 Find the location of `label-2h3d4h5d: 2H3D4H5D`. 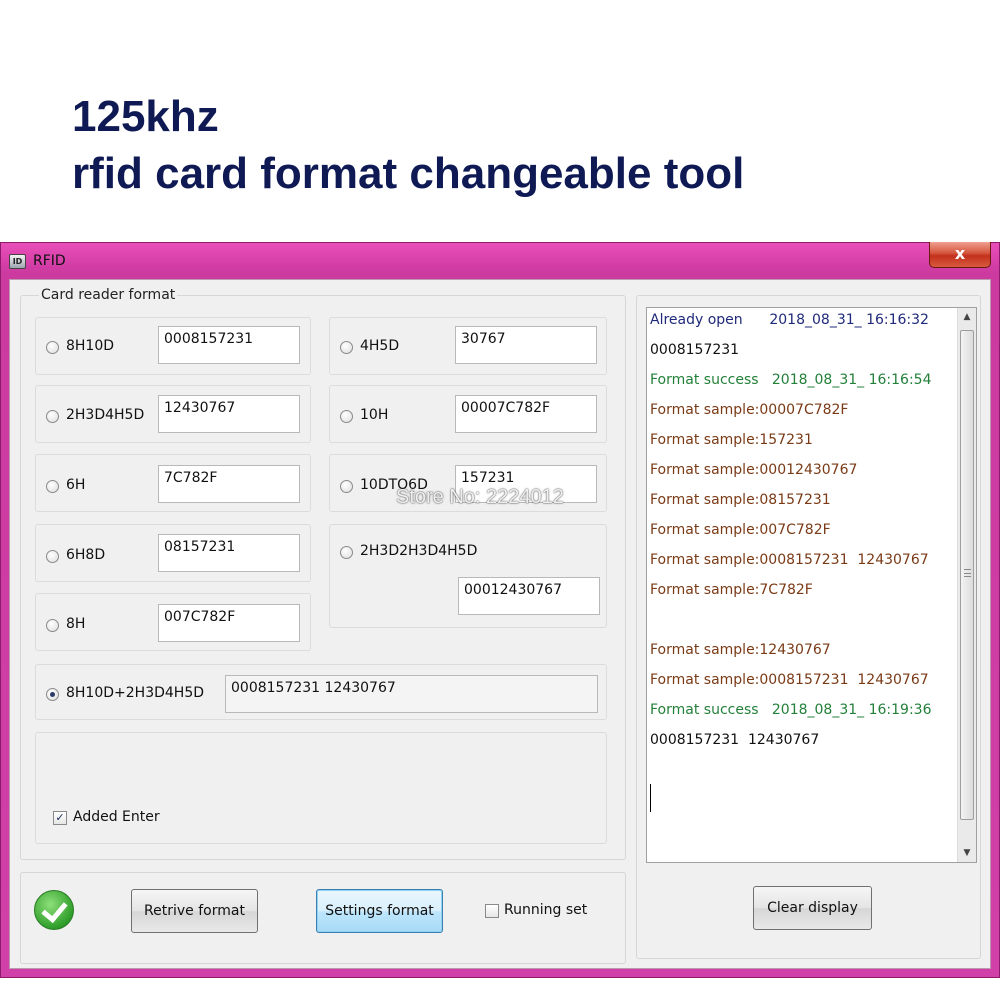

label-2h3d4h5d: 2H3D4H5D is located at coordinates (105, 415).